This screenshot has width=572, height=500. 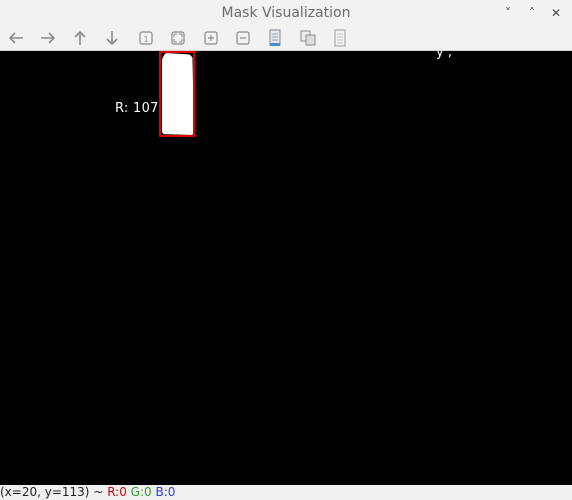 What do you see at coordinates (308, 38) in the screenshot?
I see `copy-to-clipboard-icon` at bounding box center [308, 38].